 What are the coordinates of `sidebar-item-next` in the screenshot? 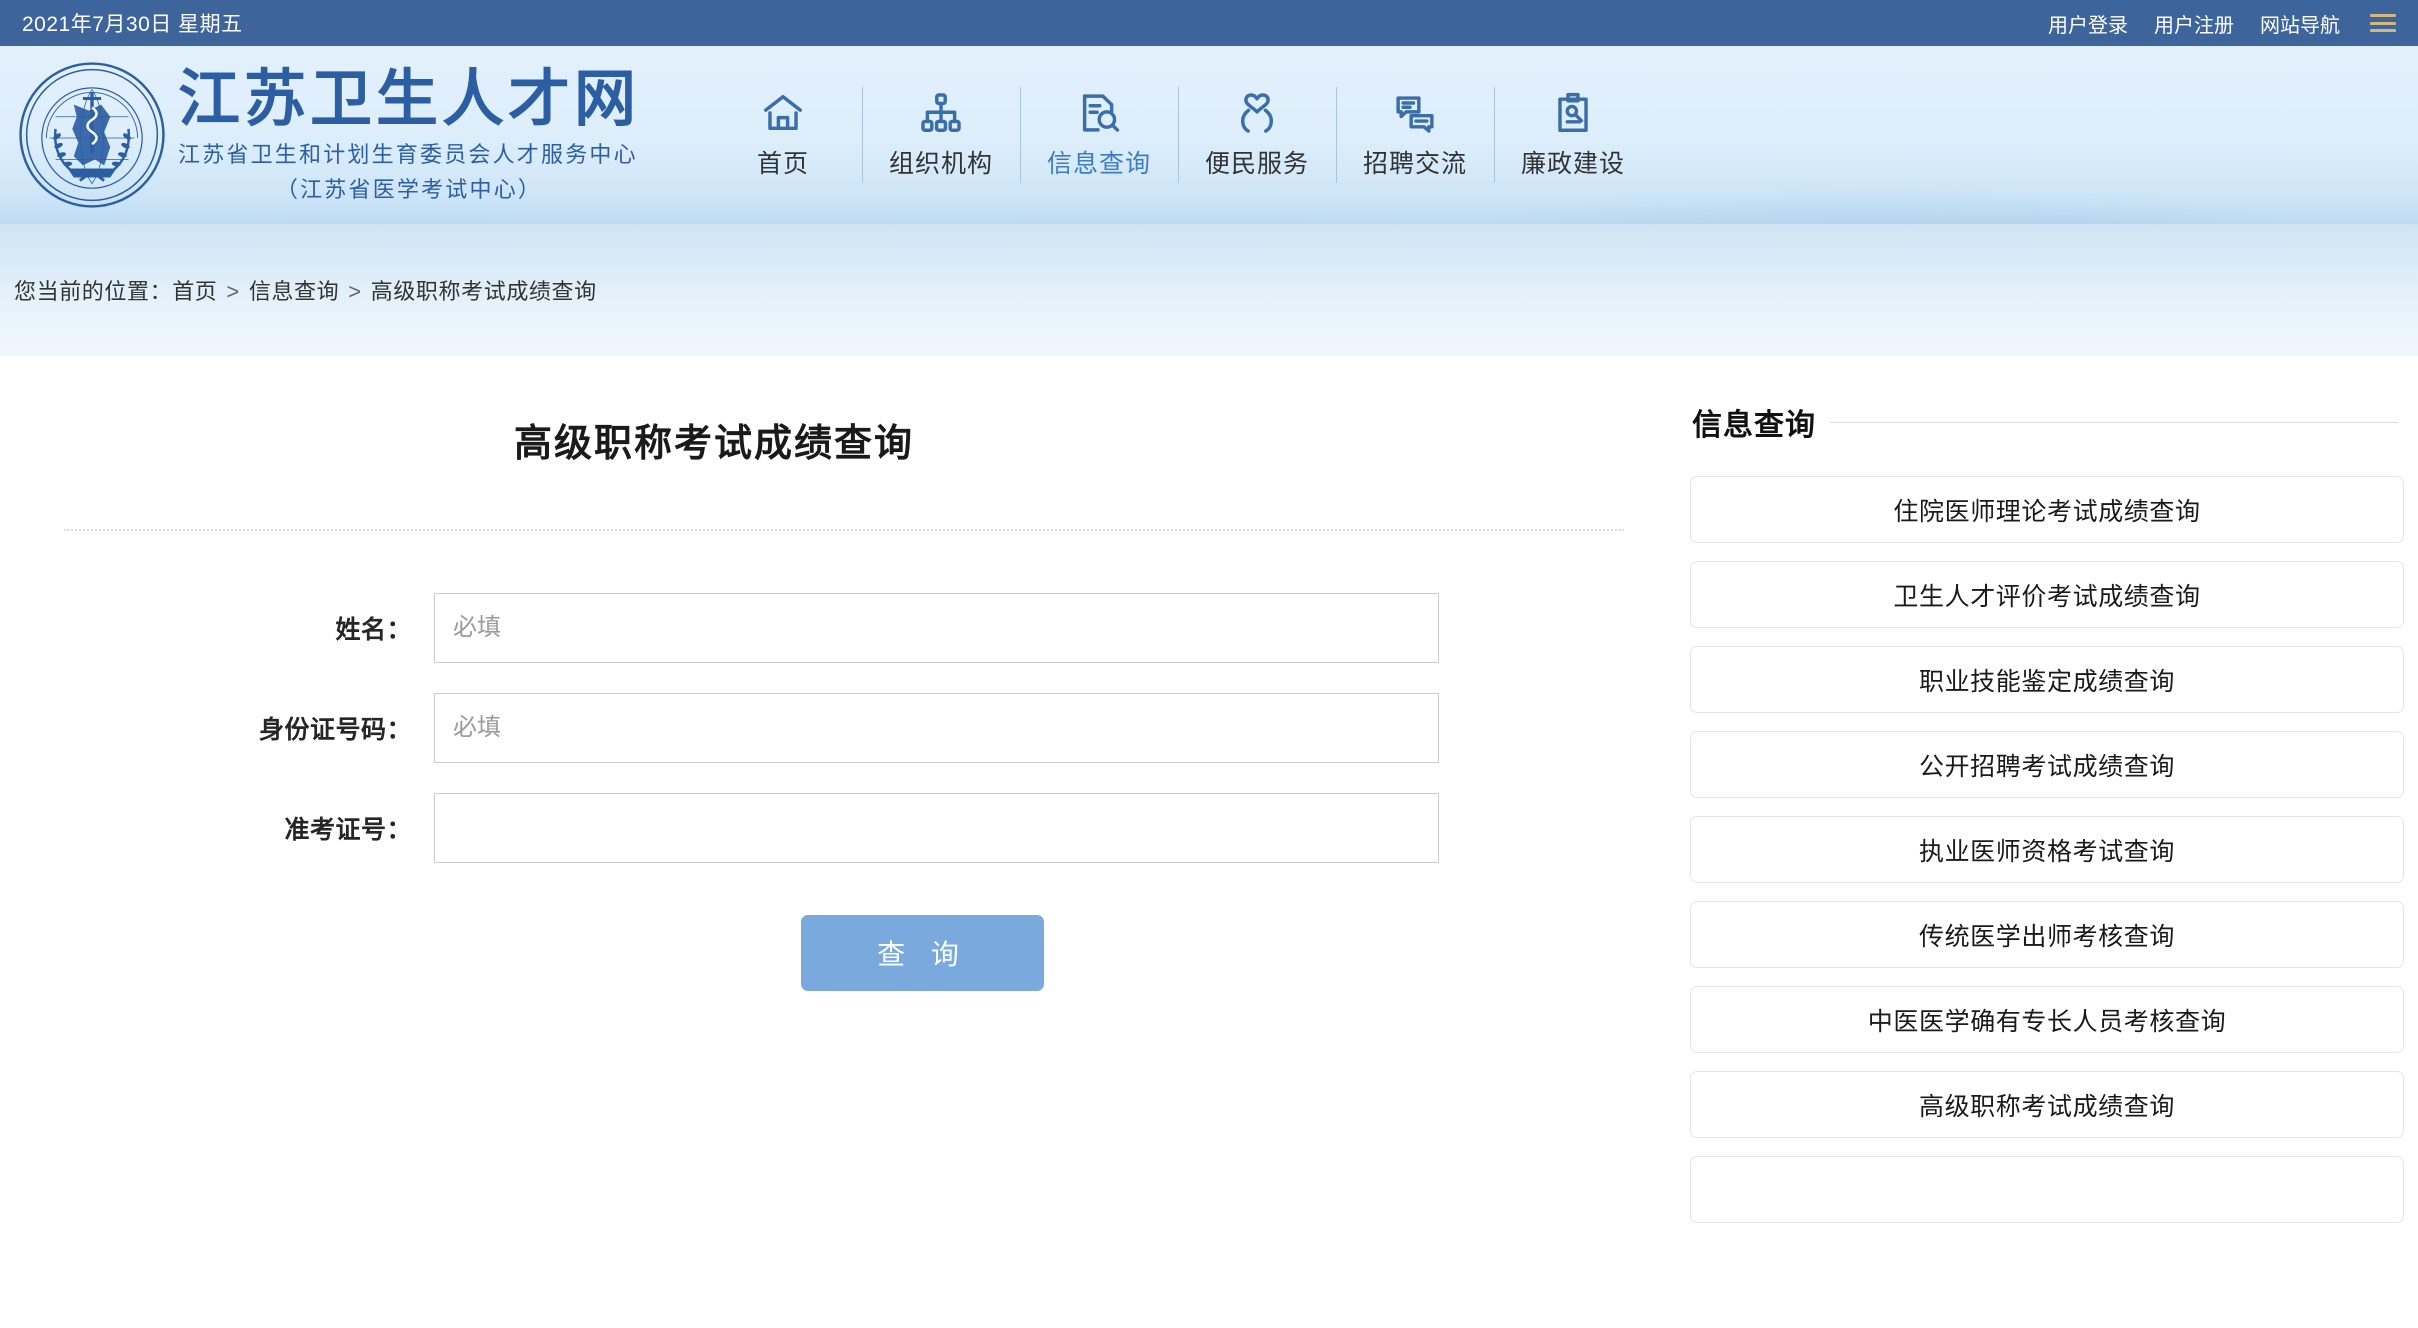 It's located at (2047, 1189).